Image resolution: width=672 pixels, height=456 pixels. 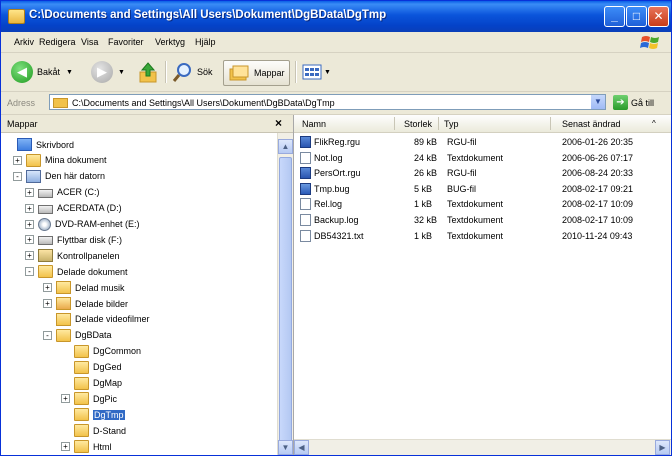 What do you see at coordinates (126, 42) in the screenshot?
I see `menu-favoriter: Favoriter` at bounding box center [126, 42].